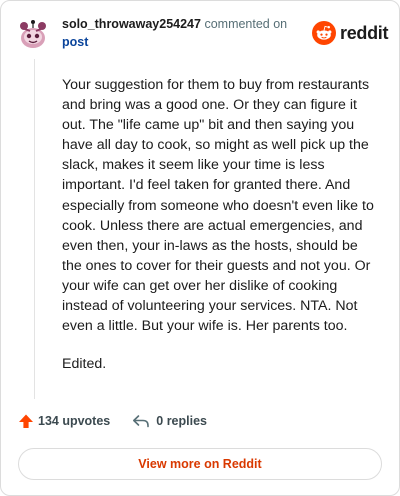 The width and height of the screenshot is (400, 496). I want to click on avatar, so click(33, 34).